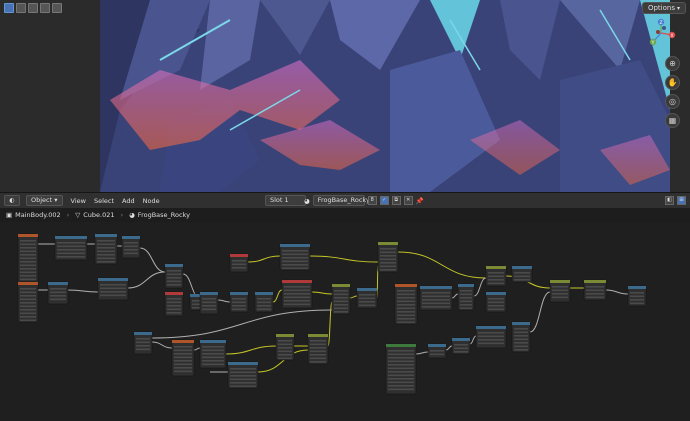 This screenshot has width=690, height=421. I want to click on navigation-gizmo: Z X Y, so click(661, 33).